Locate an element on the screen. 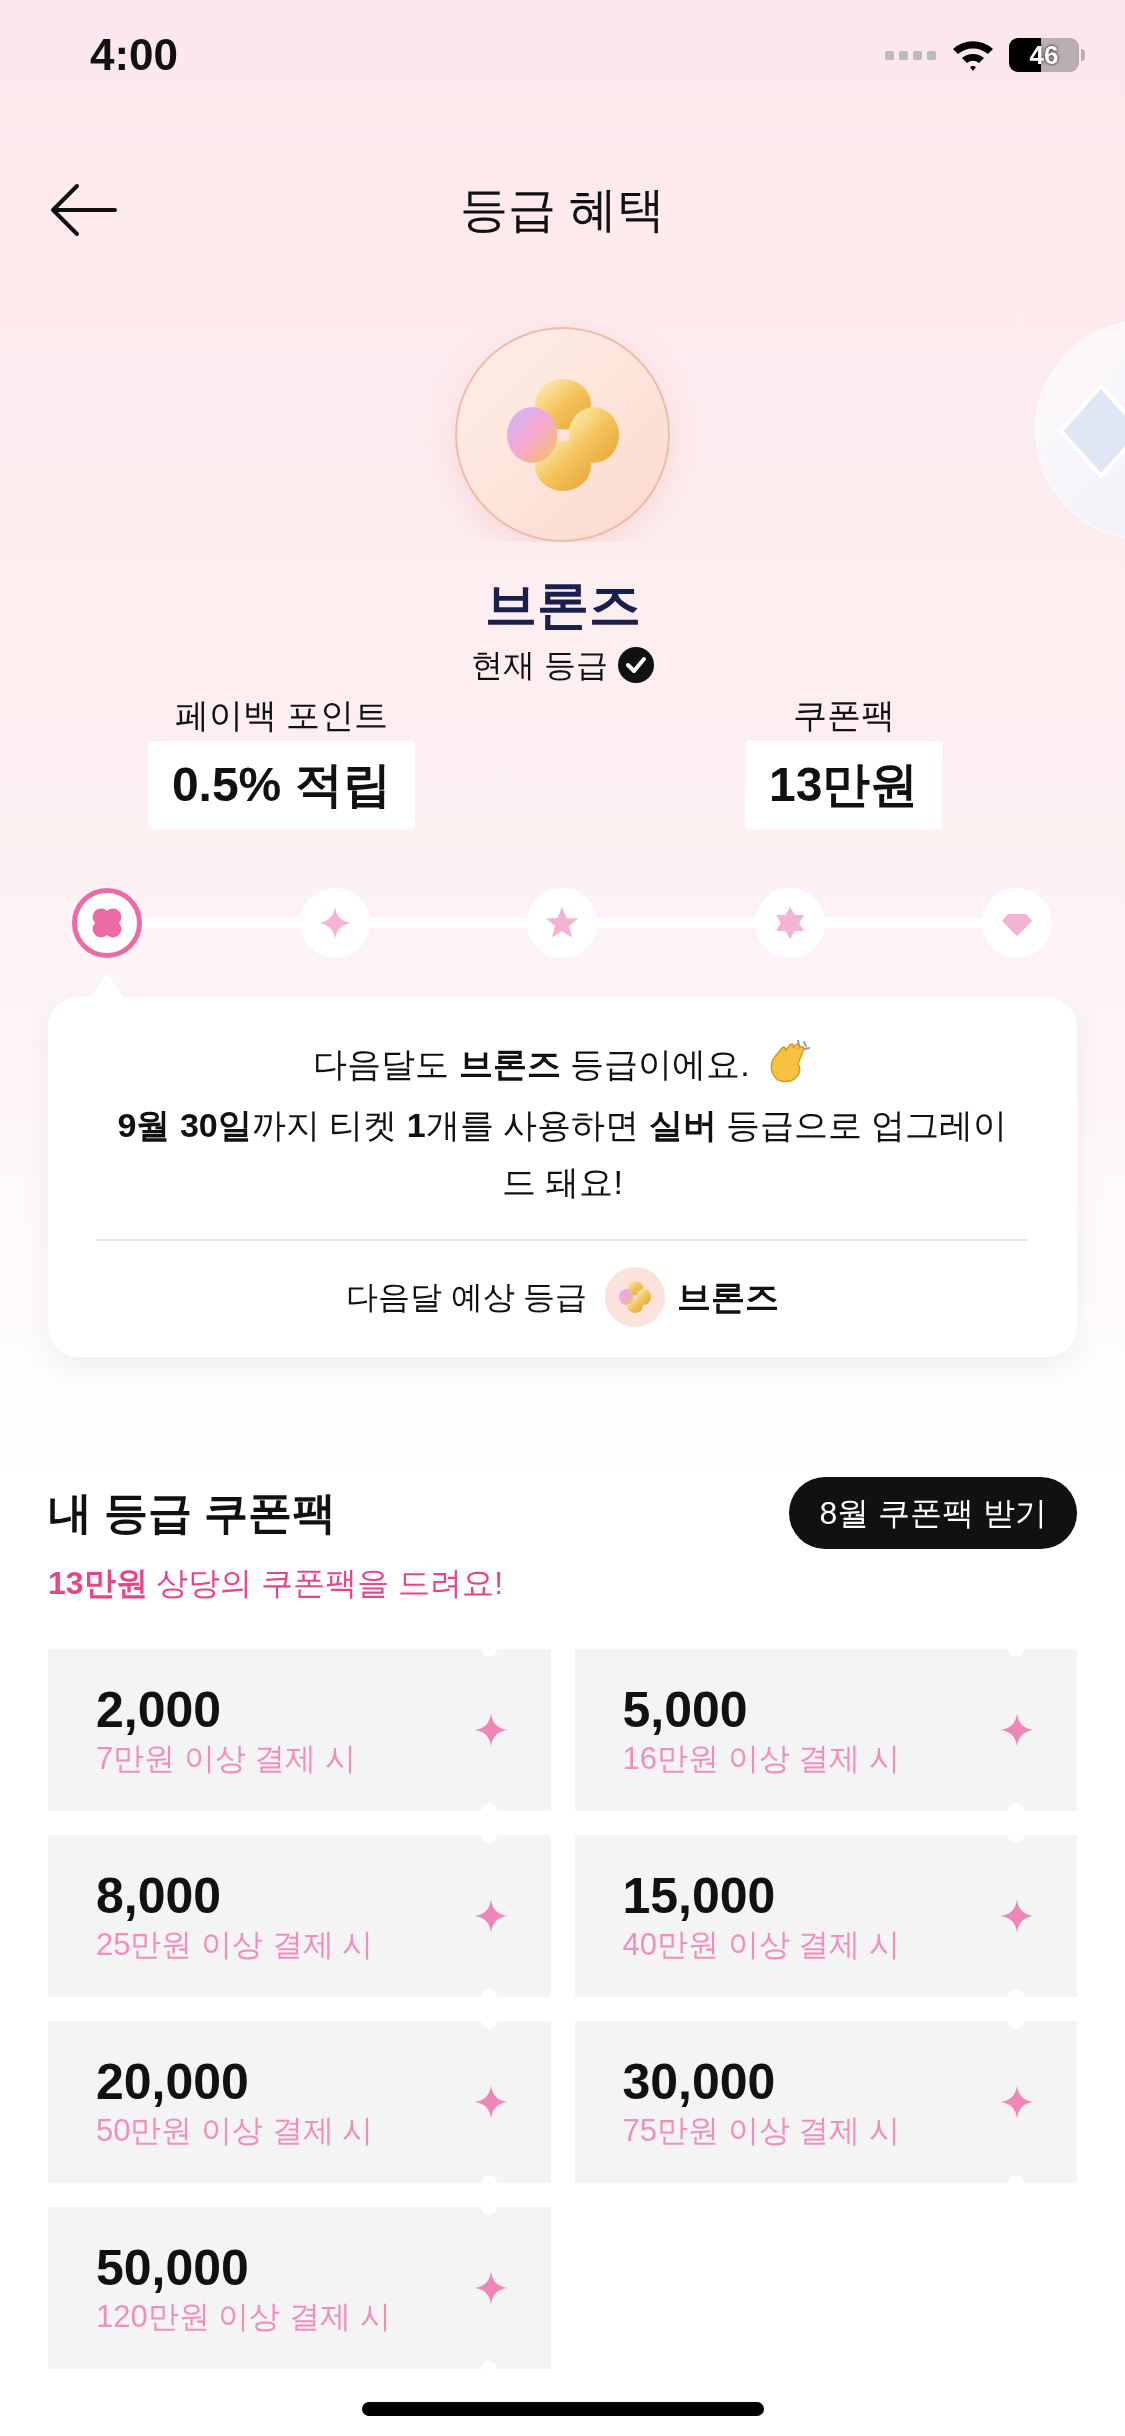 The width and height of the screenshot is (1125, 2436). page-title: 등급 혜택 is located at coordinates (562, 210).